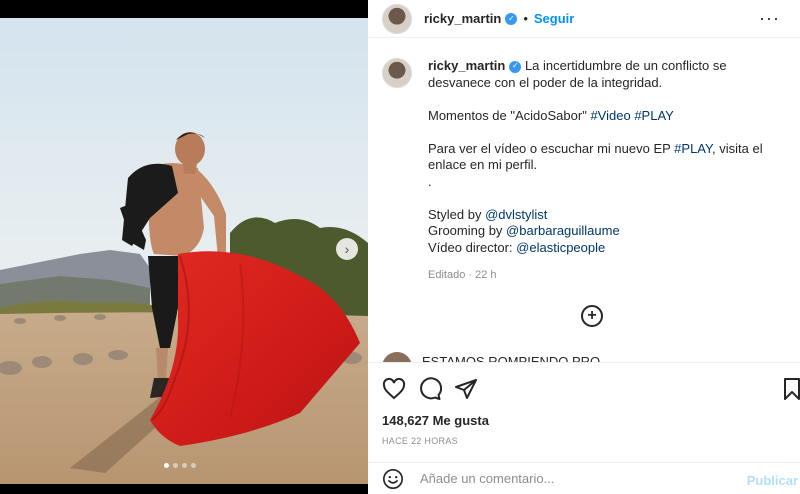 The image size is (800, 494). What do you see at coordinates (554, 18) in the screenshot?
I see `follow-button: Seguir` at bounding box center [554, 18].